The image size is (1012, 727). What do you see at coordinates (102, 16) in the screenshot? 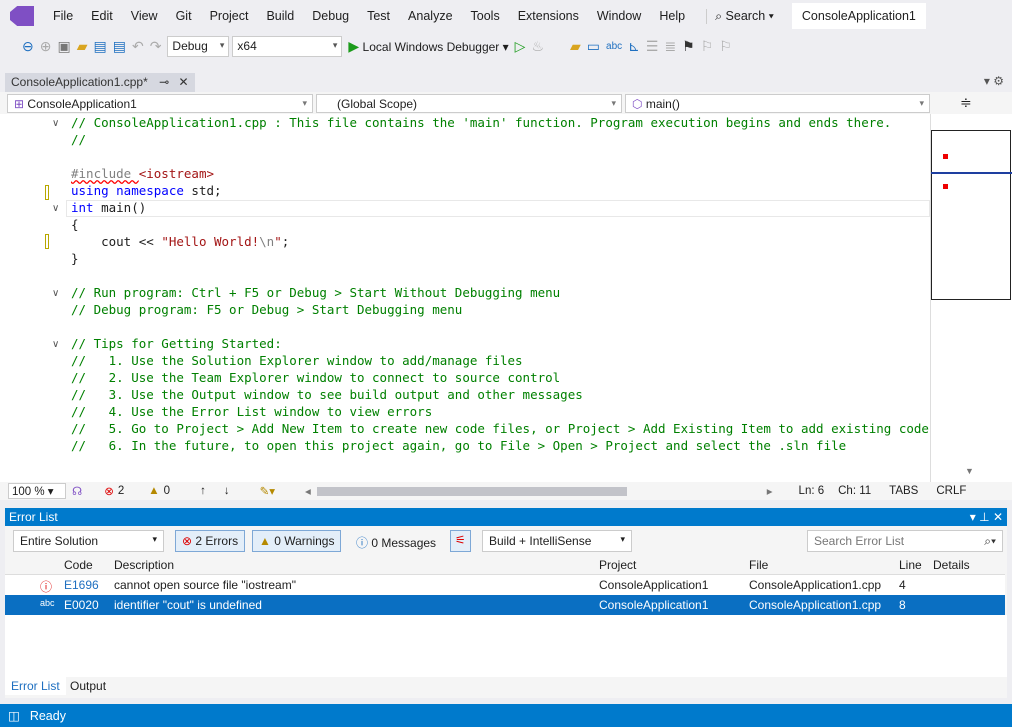
I see `menu-edit: Edit` at bounding box center [102, 16].